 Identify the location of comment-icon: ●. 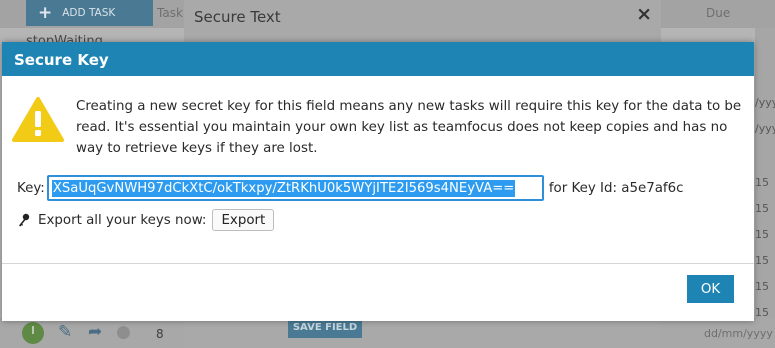
(123, 332).